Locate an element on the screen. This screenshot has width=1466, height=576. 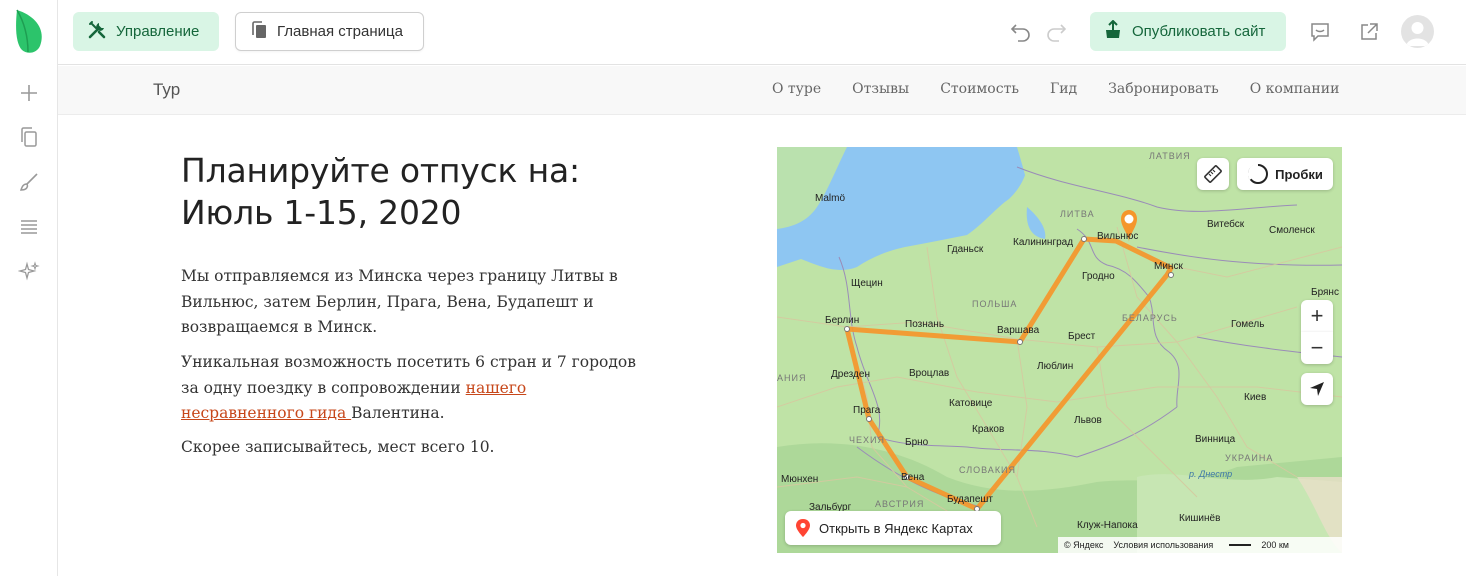
traffic-label: Пробки is located at coordinates (1299, 174).